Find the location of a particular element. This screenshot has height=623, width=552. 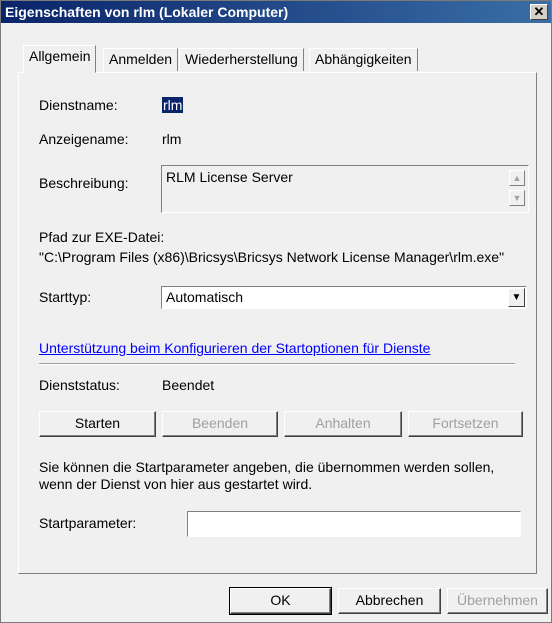

scroll-down-icon: ▼ is located at coordinates (517, 198).